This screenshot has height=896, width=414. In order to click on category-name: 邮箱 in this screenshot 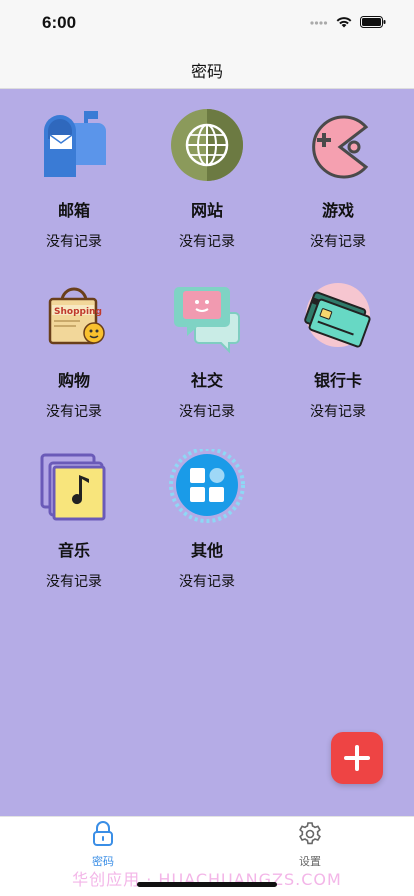, I will do `click(73, 210)`.